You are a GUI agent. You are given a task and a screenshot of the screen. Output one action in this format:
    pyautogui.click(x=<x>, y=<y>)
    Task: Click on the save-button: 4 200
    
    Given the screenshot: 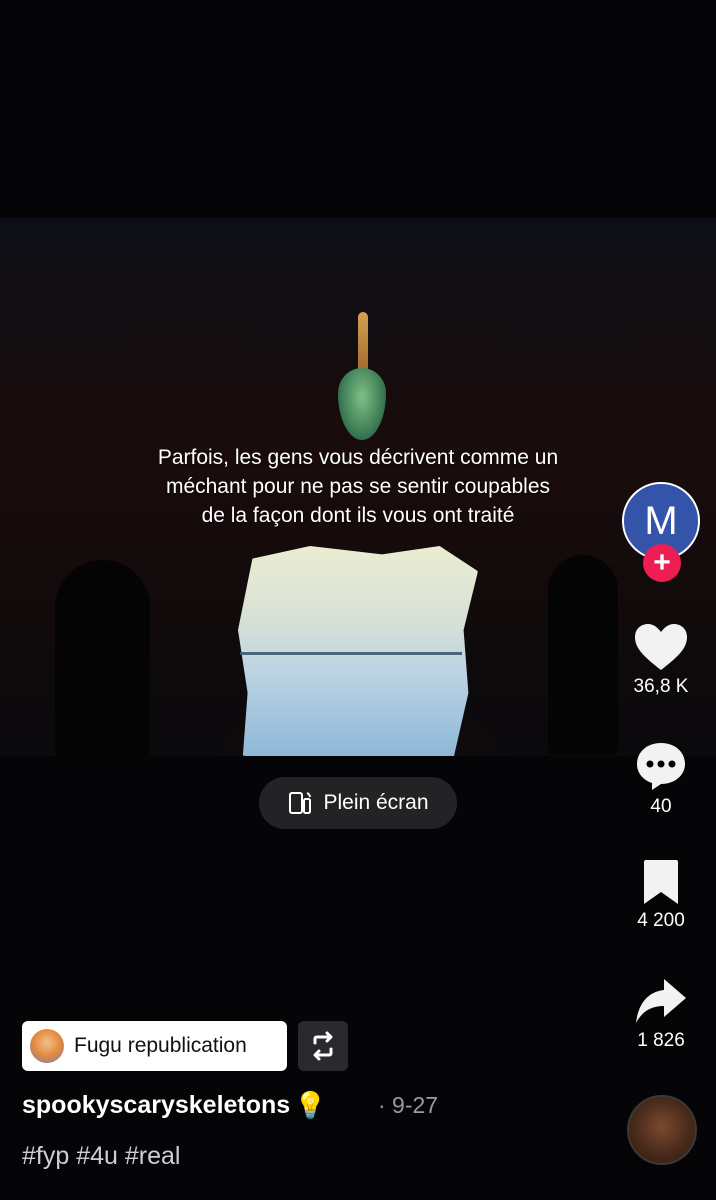 What is the action you would take?
    pyautogui.click(x=661, y=895)
    